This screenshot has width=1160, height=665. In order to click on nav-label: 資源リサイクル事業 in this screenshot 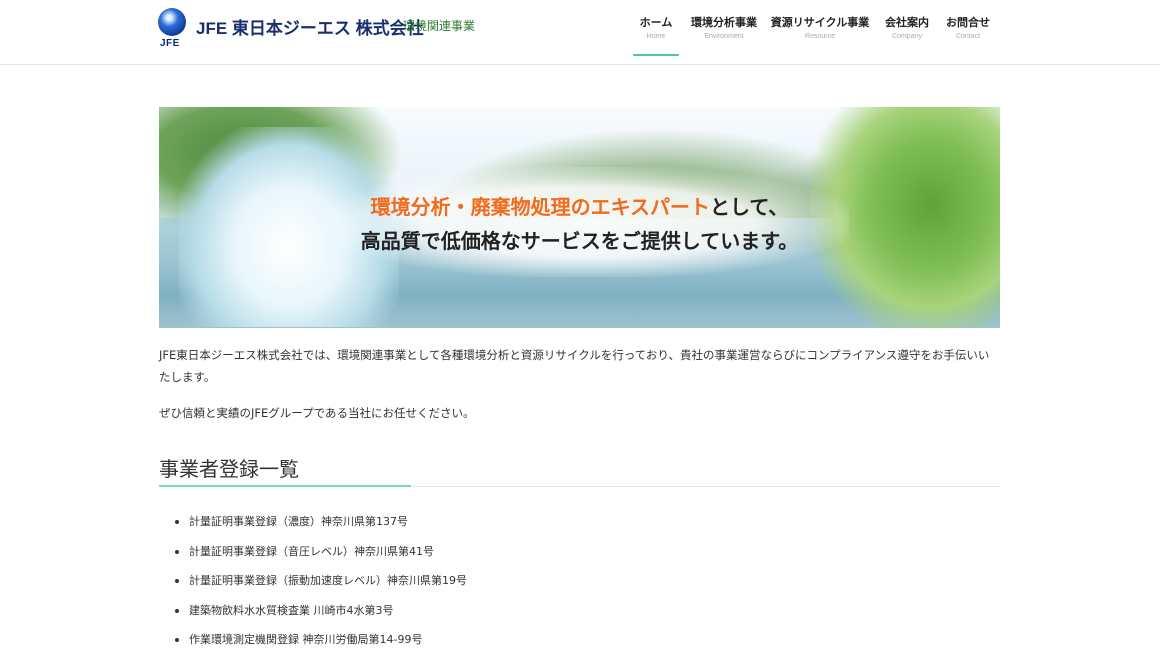, I will do `click(820, 22)`.